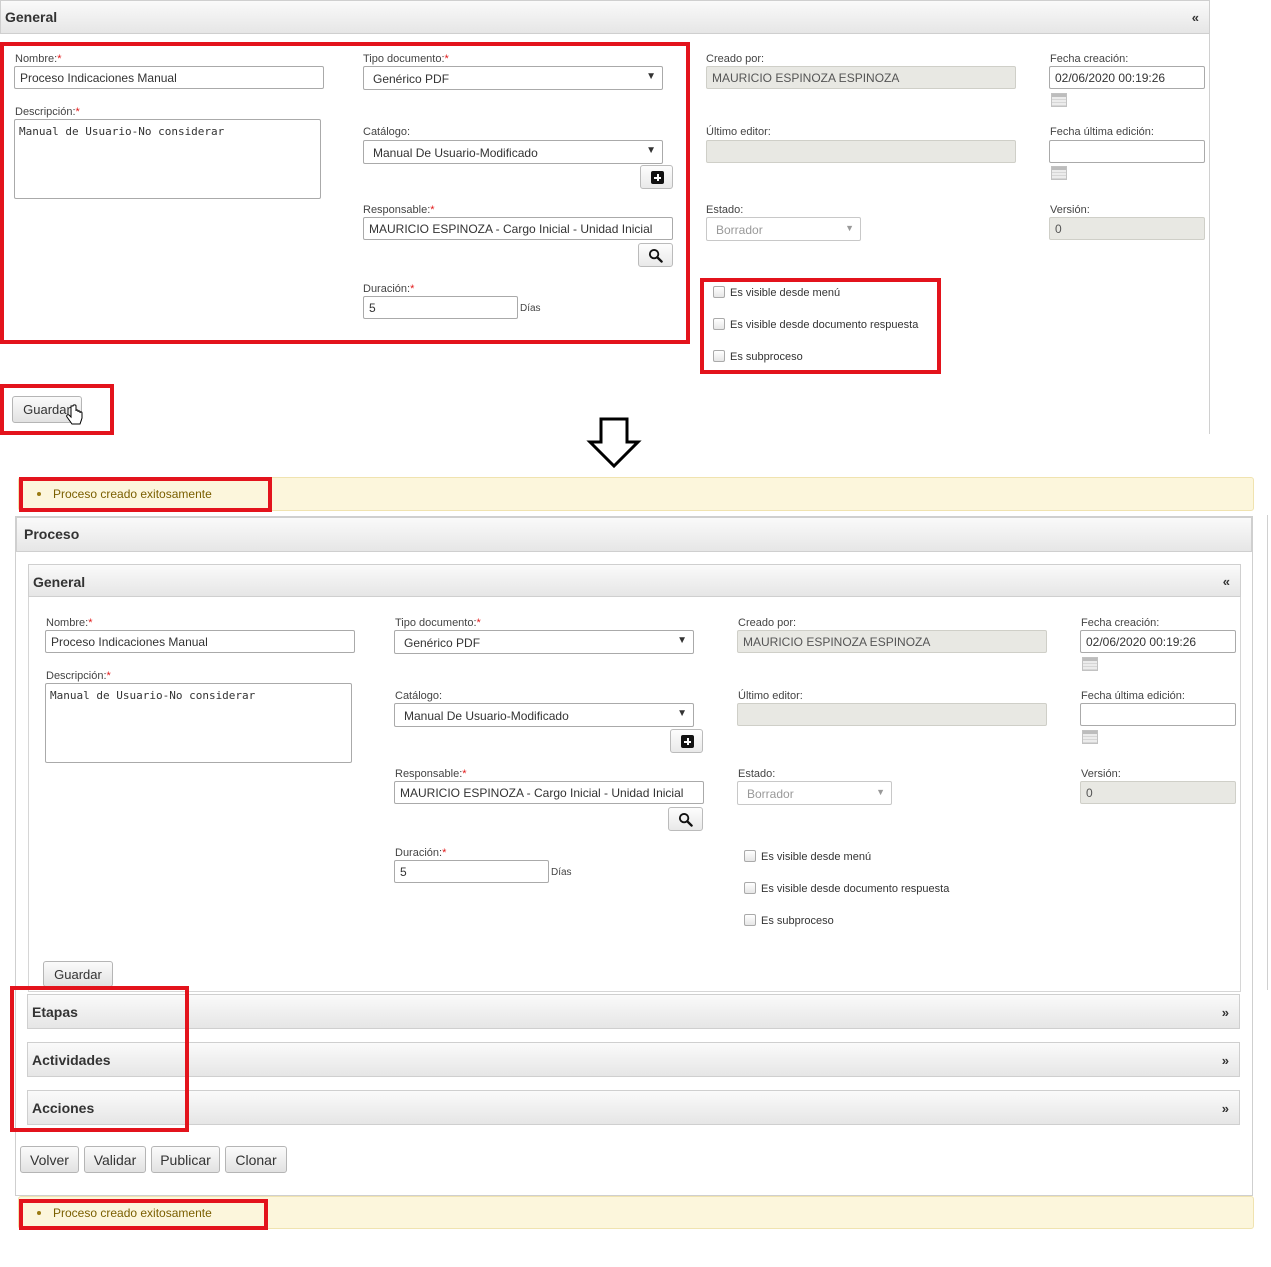  I want to click on volver-button: Volver, so click(49, 1159).